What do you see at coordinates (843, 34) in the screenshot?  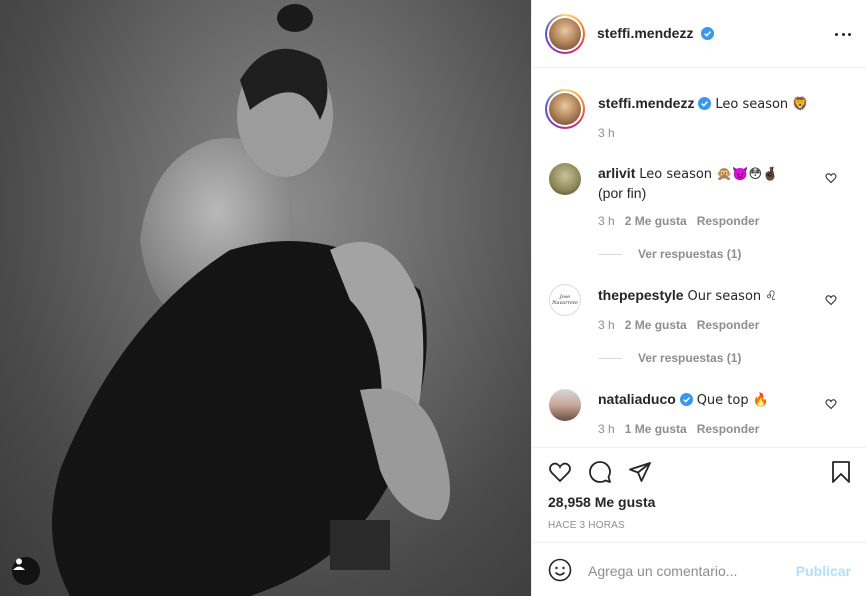 I see `more-options-button` at bounding box center [843, 34].